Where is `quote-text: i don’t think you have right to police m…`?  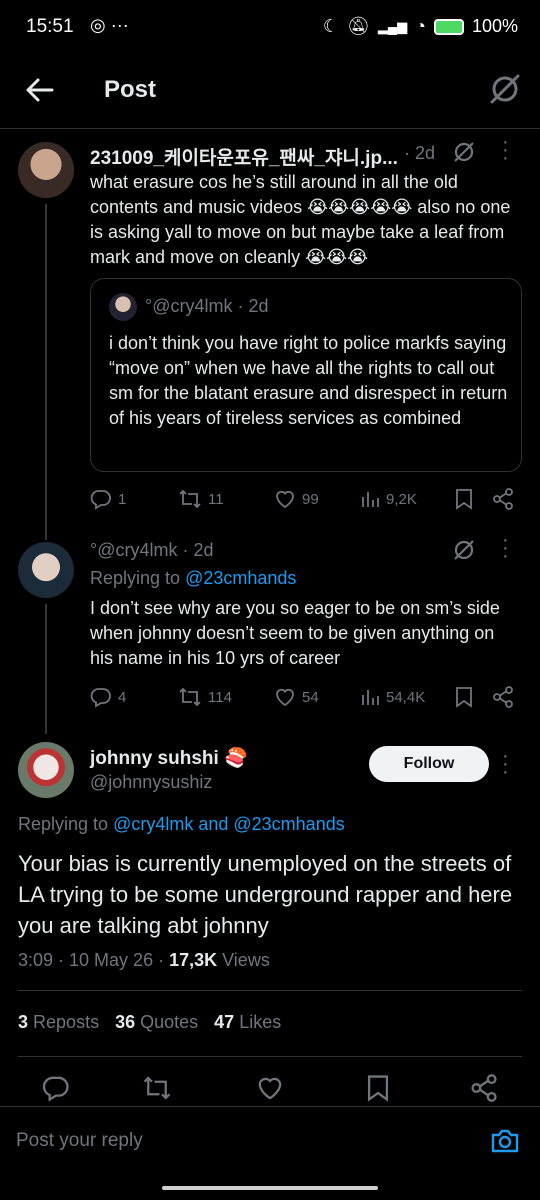 quote-text: i don’t think you have right to police m… is located at coordinates (308, 380).